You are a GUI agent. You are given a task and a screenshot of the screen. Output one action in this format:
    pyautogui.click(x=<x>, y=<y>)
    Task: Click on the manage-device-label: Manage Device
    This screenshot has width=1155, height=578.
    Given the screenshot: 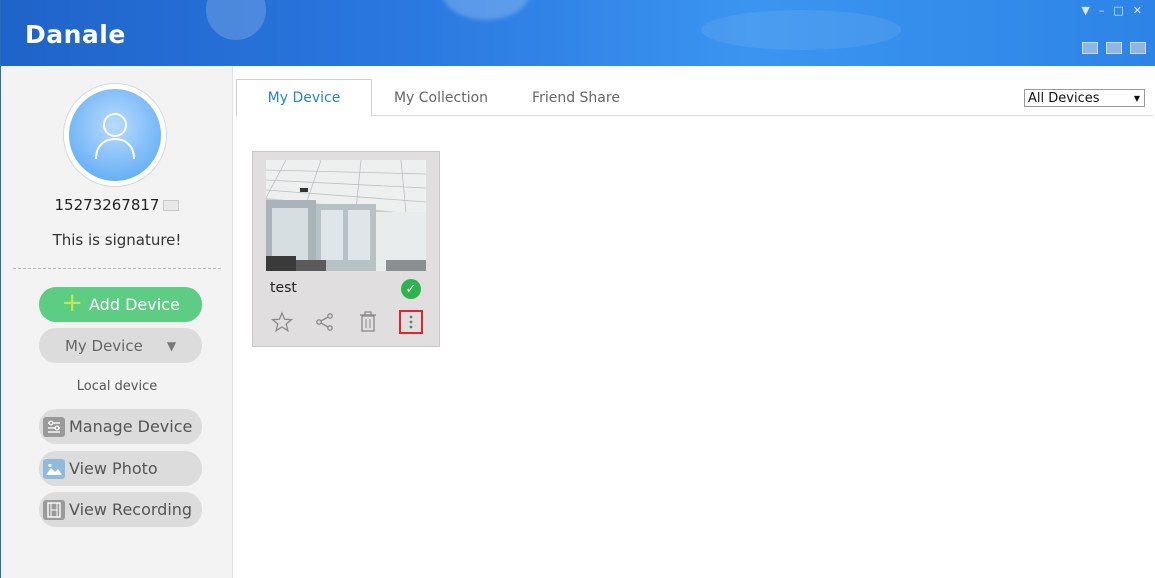 What is the action you would take?
    pyautogui.click(x=131, y=426)
    